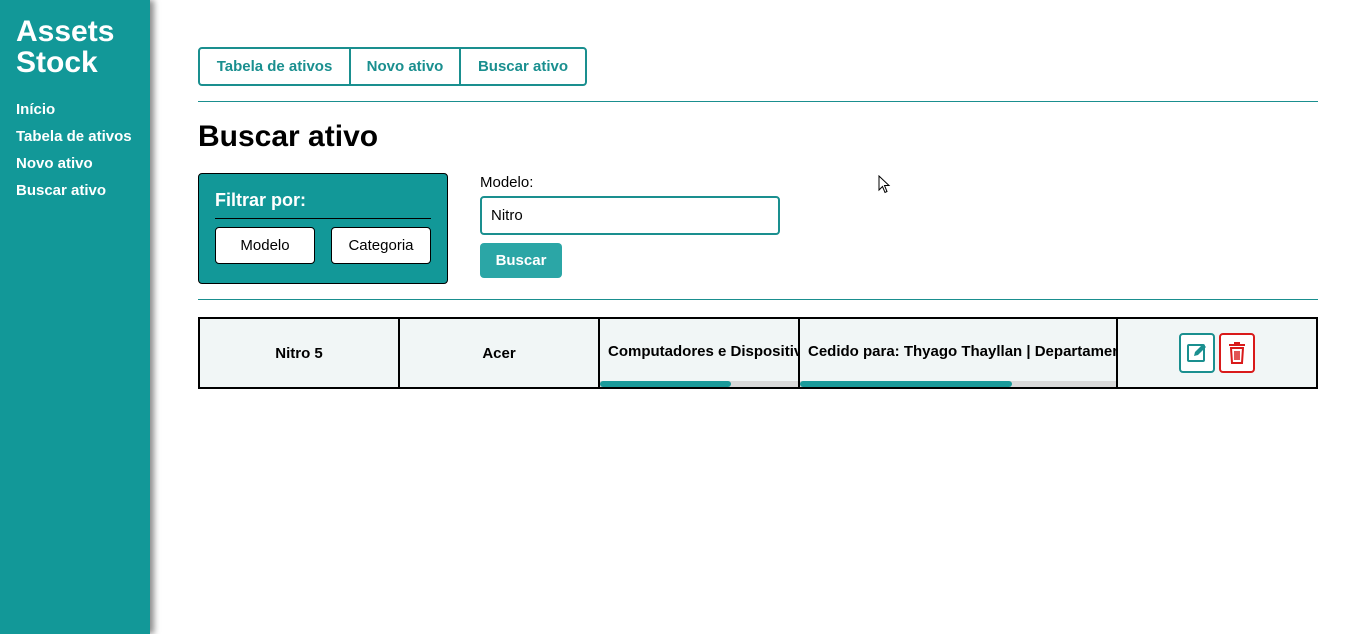 The image size is (1363, 634). I want to click on cell-category: Computadores e Dispositivos, so click(700, 353).